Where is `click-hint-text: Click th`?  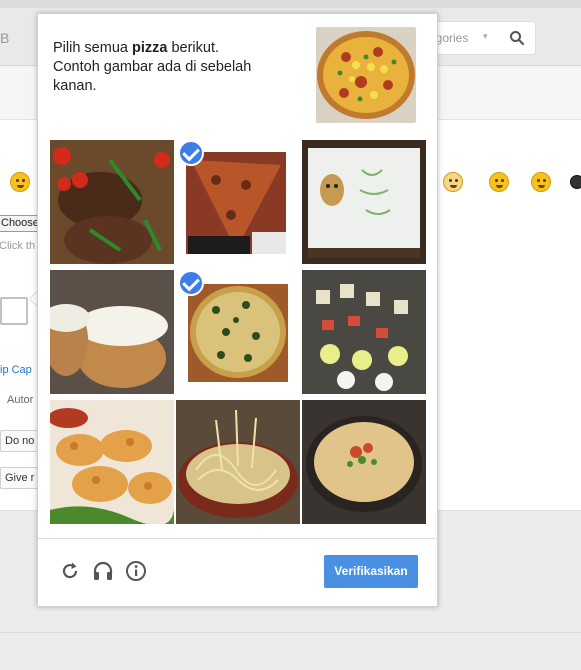
click-hint-text: Click th is located at coordinates (18, 246).